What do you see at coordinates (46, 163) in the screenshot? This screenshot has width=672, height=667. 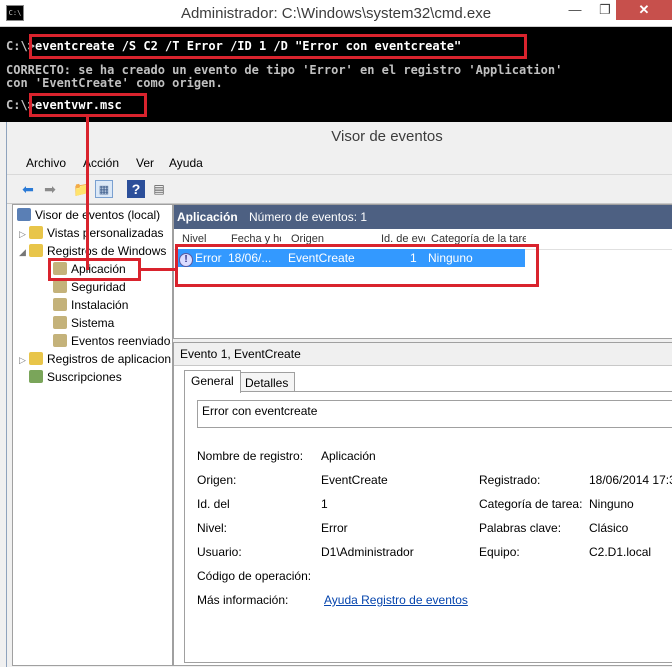 I see `menu-archivo: Archivo` at bounding box center [46, 163].